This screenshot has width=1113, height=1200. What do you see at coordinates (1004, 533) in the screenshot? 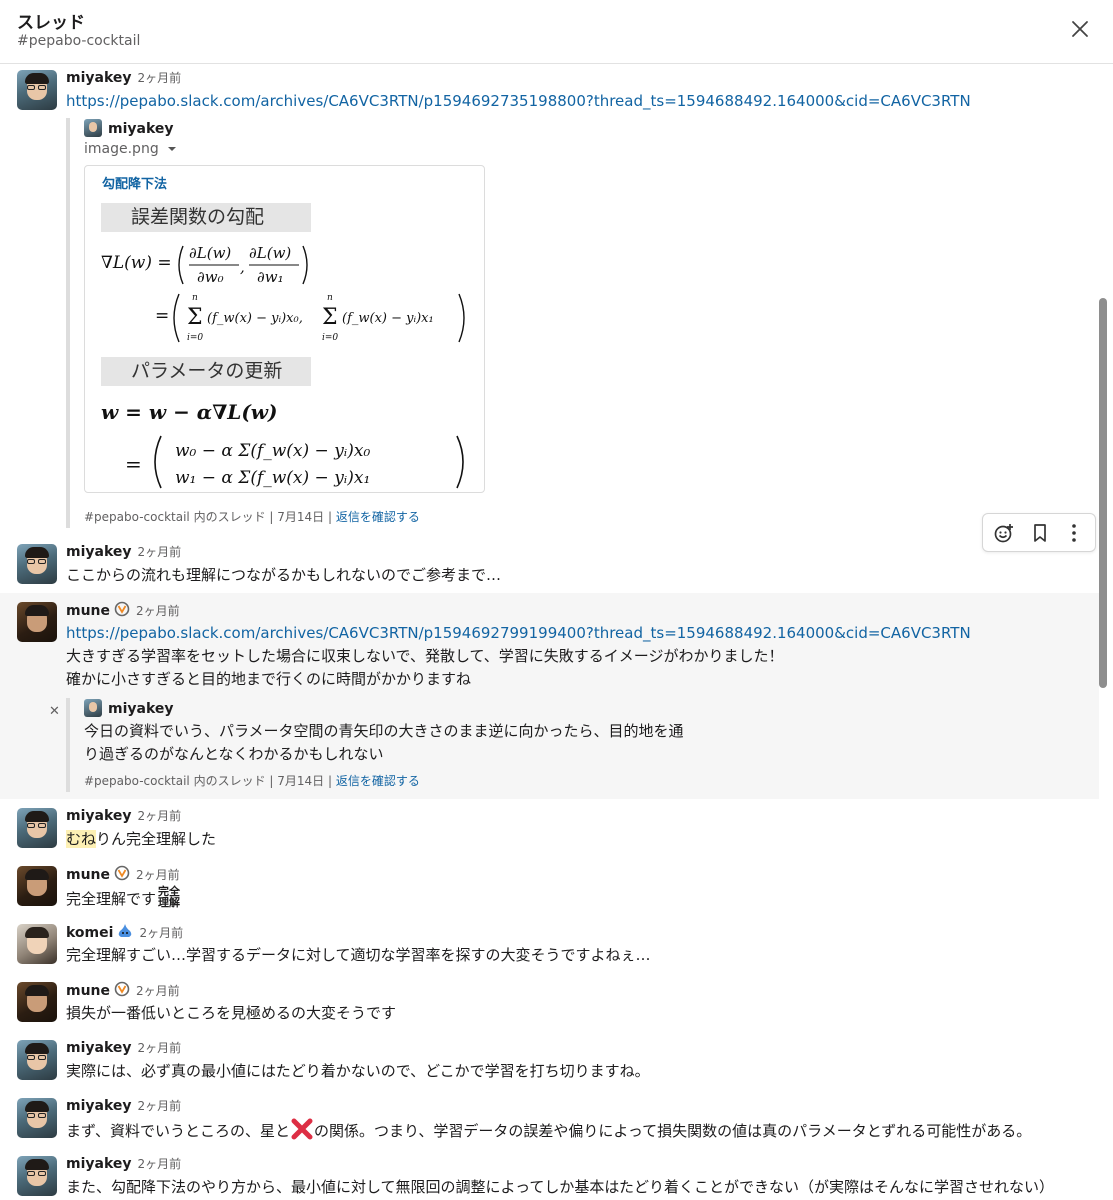
I see `add-reaction-icon` at bounding box center [1004, 533].